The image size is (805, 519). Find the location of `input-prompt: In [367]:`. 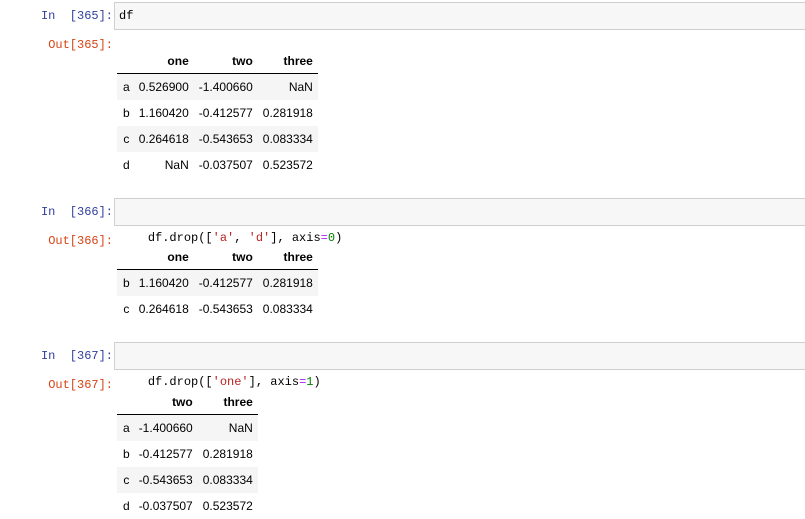

input-prompt: In [367]: is located at coordinates (76, 356).